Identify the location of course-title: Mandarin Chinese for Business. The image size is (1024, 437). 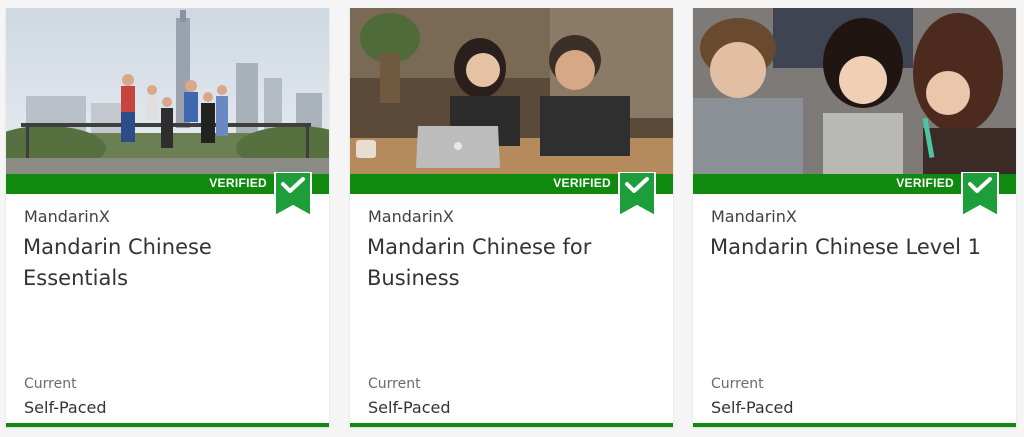
(512, 263).